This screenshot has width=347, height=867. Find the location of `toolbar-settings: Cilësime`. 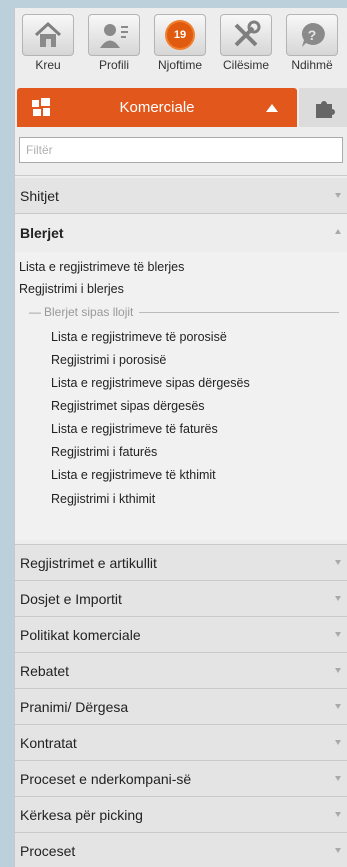

toolbar-settings: Cilësime is located at coordinates (246, 44).